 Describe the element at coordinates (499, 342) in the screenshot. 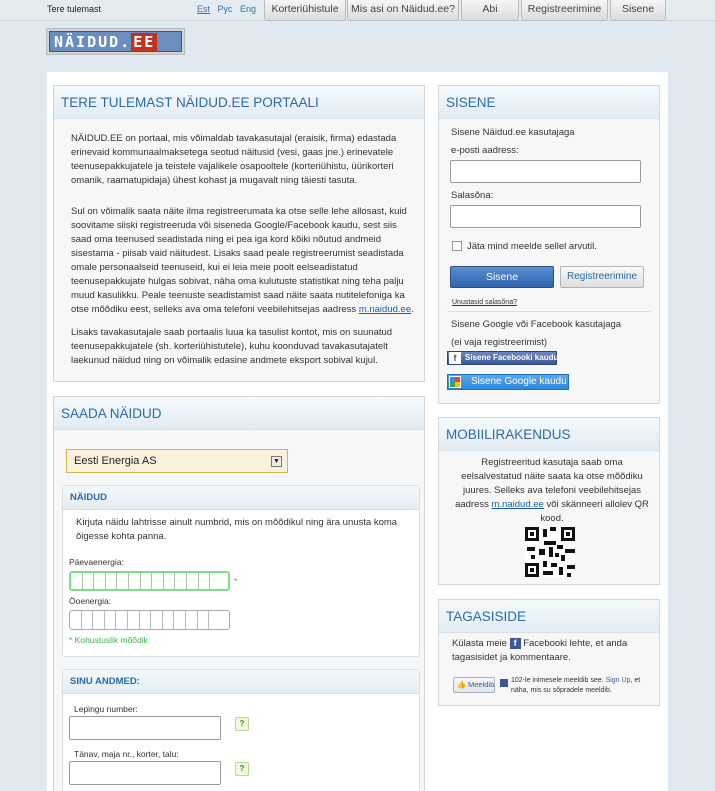

I see `social-login-note: (ei vaja registreerimist)` at that location.